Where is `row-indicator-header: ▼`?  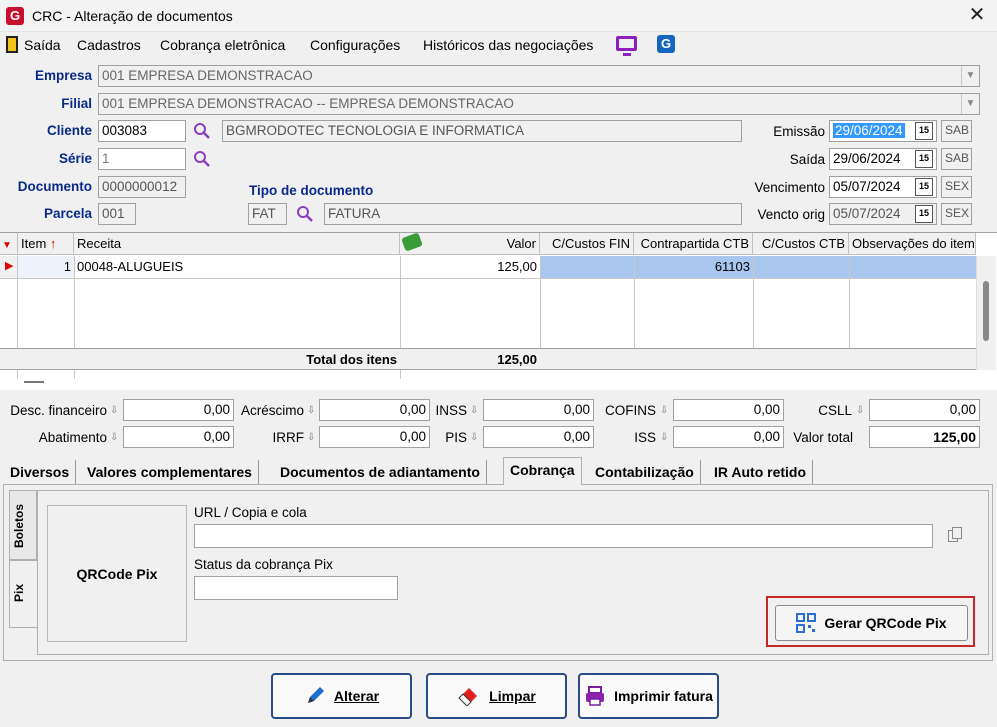
row-indicator-header: ▼ is located at coordinates (9, 244).